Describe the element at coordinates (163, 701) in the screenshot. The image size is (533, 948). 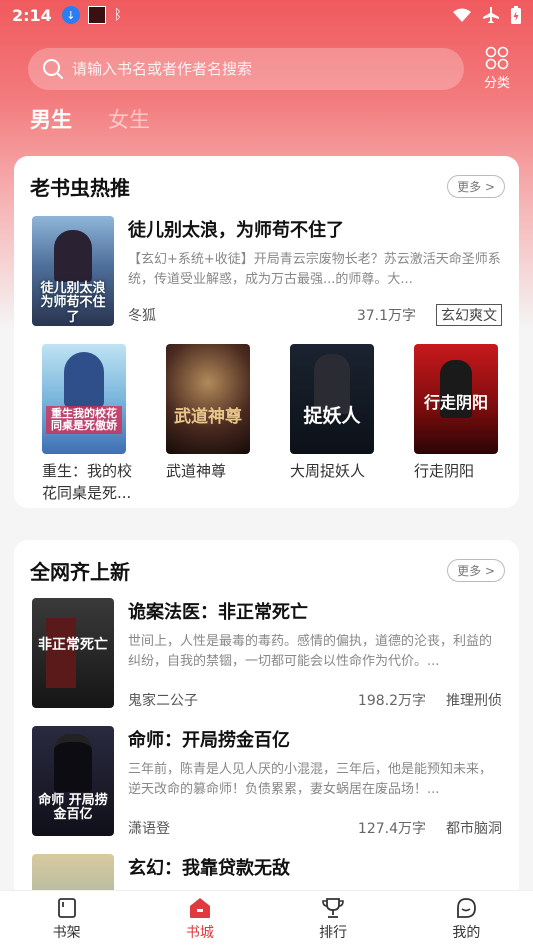
I see `book-author: 鬼家二公子` at that location.